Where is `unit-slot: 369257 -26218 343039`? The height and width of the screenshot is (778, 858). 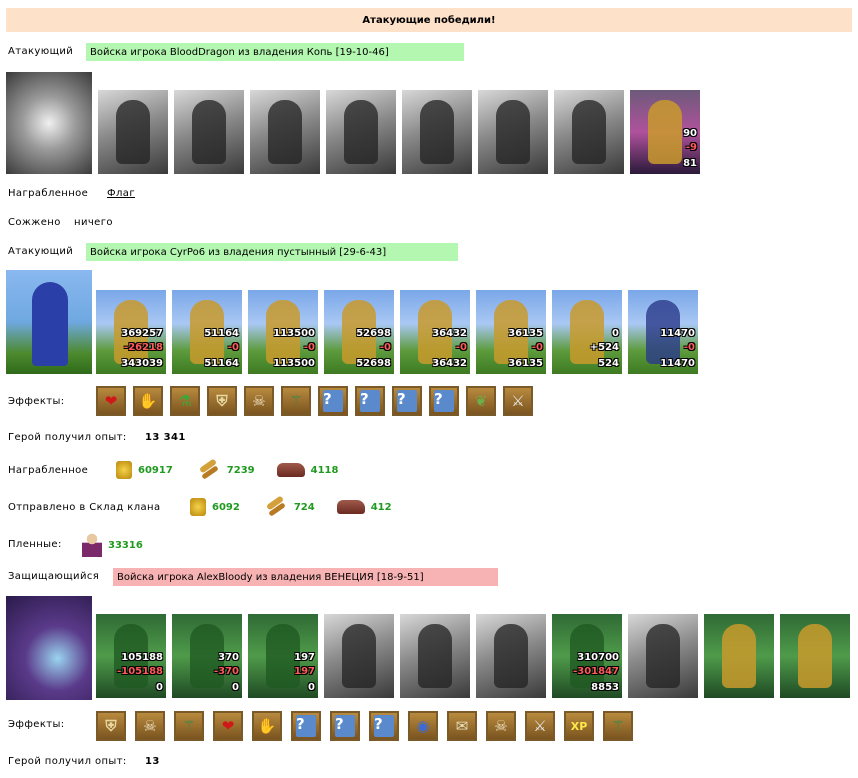 unit-slot: 369257 -26218 343039 is located at coordinates (131, 332).